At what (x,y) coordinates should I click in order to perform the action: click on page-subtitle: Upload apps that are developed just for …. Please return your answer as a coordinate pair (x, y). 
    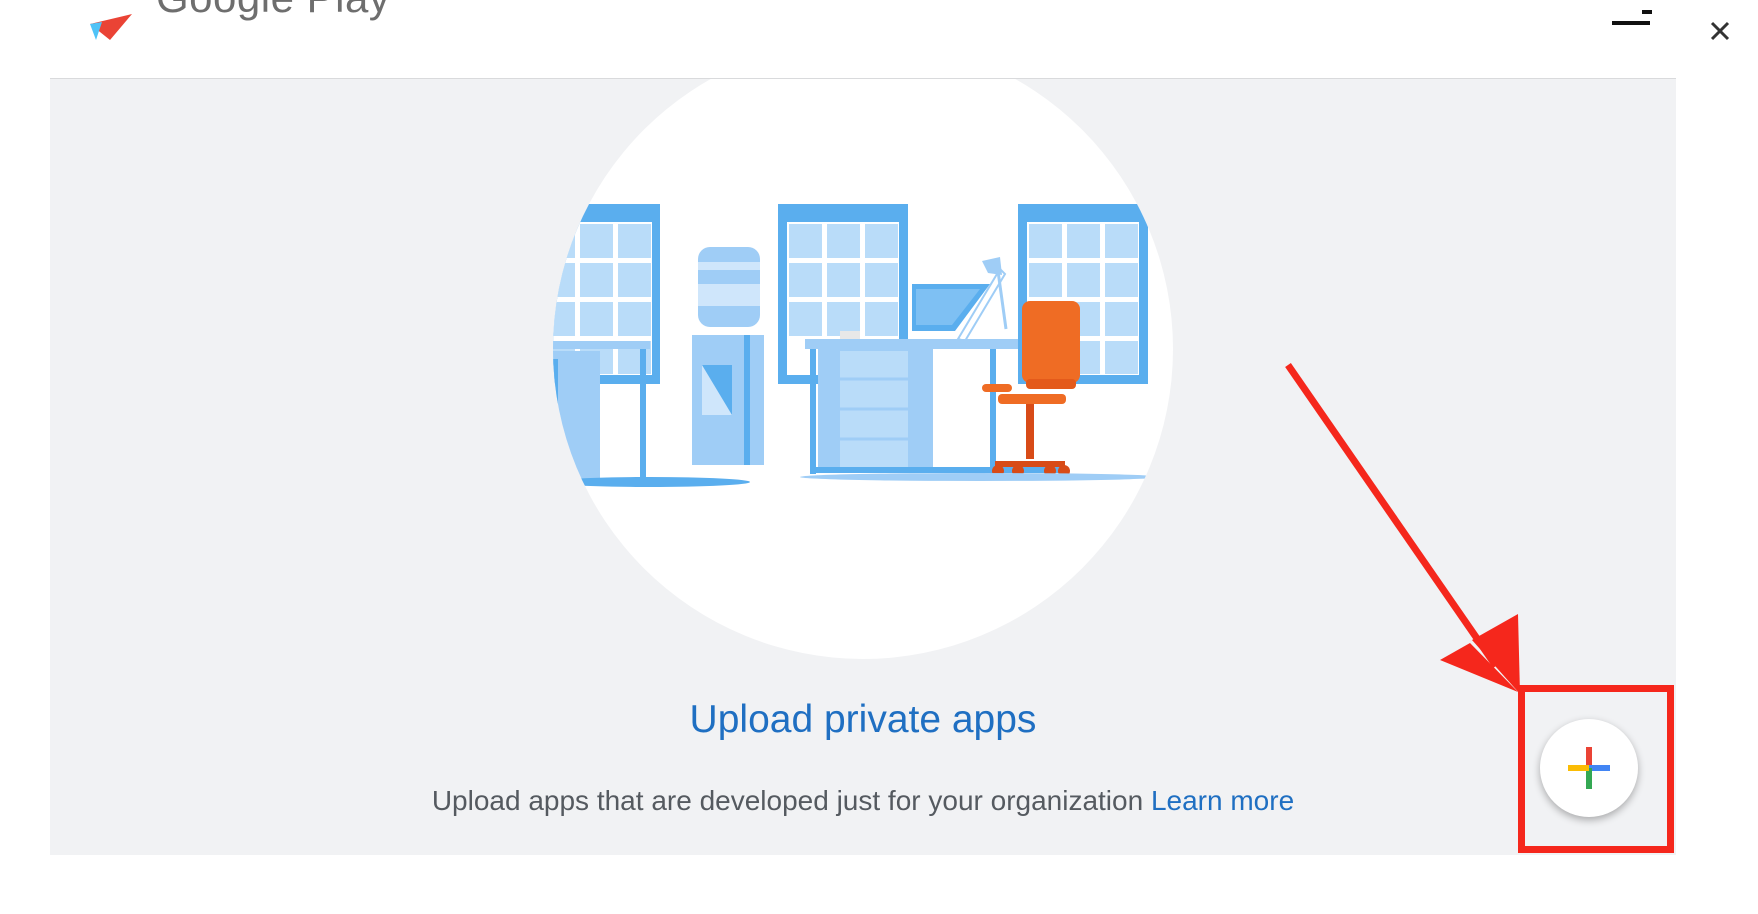
    Looking at the image, I should click on (863, 801).